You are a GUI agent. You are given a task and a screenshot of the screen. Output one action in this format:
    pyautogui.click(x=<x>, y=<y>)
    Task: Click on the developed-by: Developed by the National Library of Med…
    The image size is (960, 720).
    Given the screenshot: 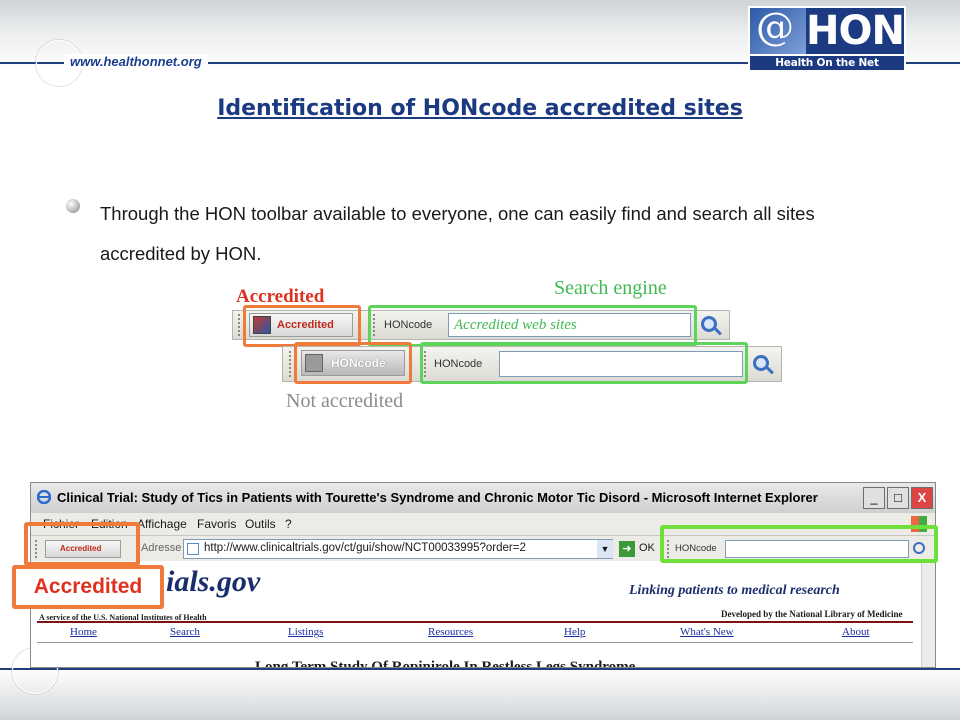 What is the action you would take?
    pyautogui.click(x=812, y=614)
    